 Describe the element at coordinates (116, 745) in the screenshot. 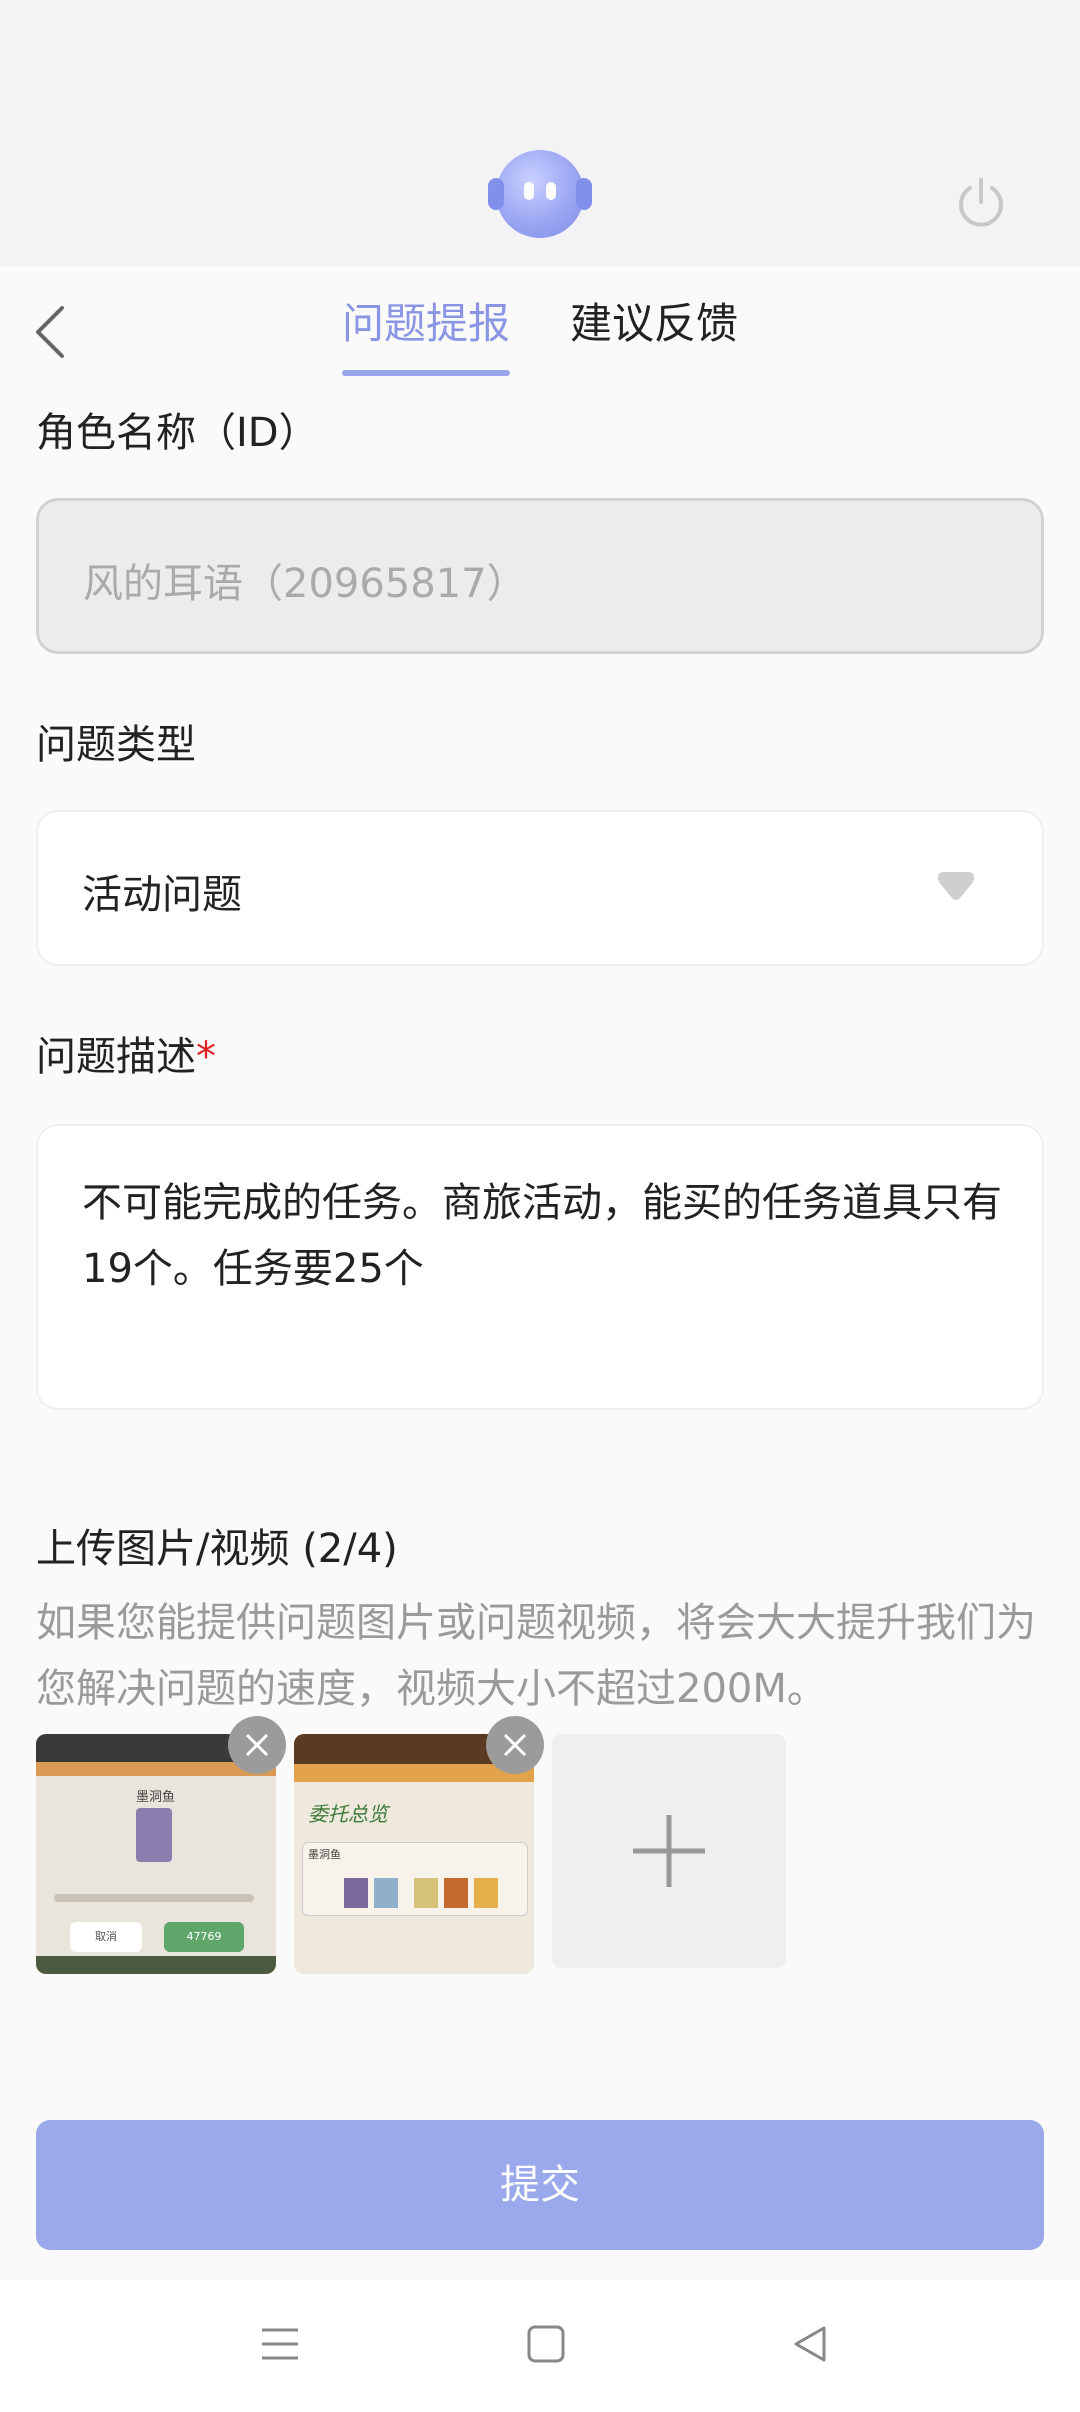

I see `problem-type-label: 问题类型` at that location.